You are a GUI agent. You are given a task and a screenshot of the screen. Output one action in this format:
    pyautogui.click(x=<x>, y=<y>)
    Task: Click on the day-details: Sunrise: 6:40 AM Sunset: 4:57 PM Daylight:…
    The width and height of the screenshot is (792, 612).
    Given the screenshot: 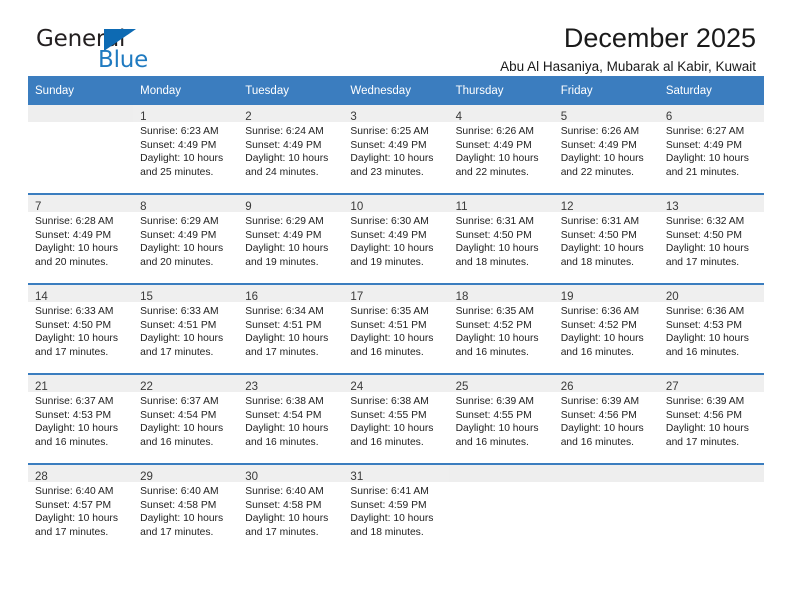 What is the action you would take?
    pyautogui.click(x=80, y=510)
    